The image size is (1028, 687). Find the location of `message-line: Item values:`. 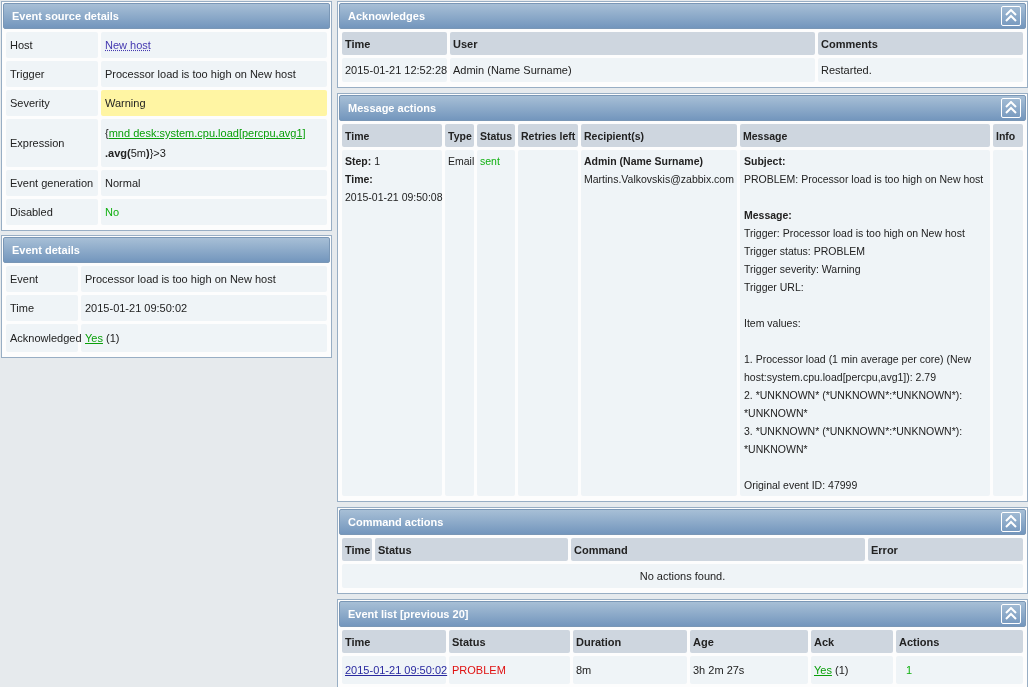

message-line: Item values: is located at coordinates (773, 323).